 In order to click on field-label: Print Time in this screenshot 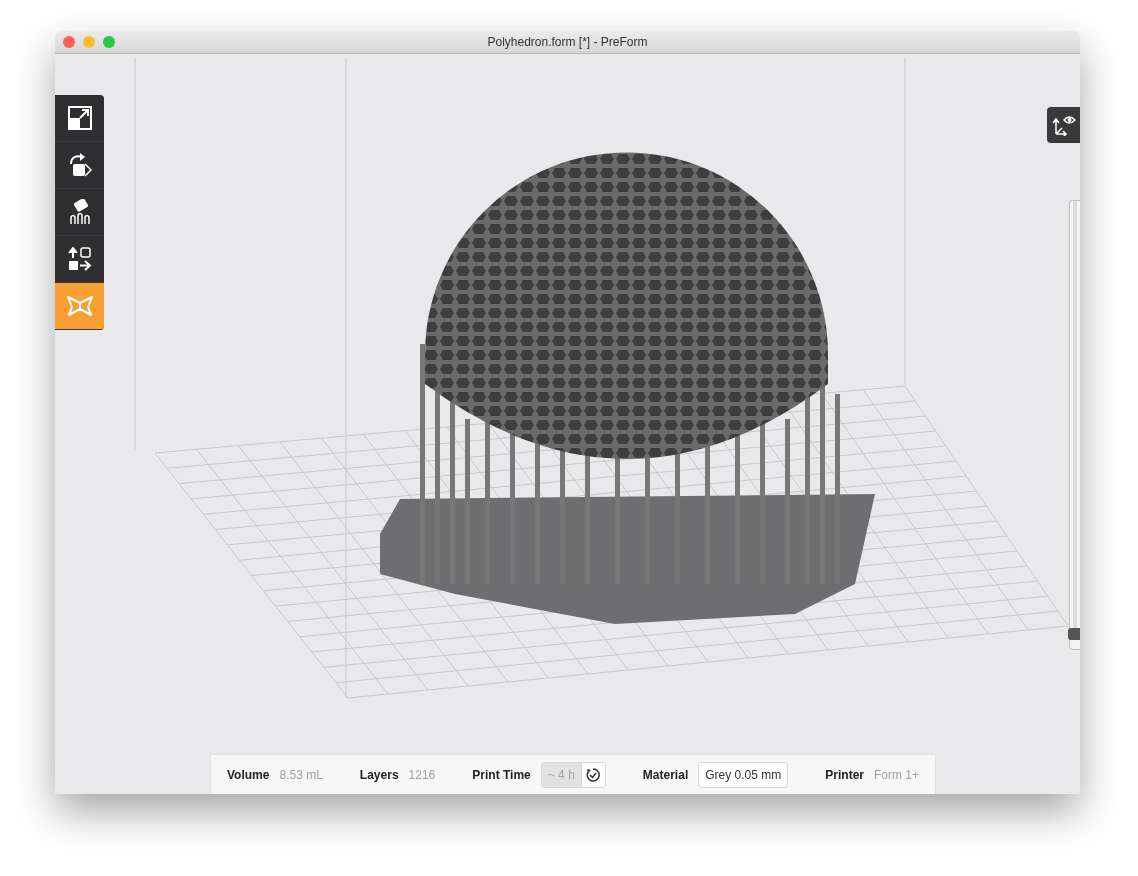, I will do `click(501, 774)`.